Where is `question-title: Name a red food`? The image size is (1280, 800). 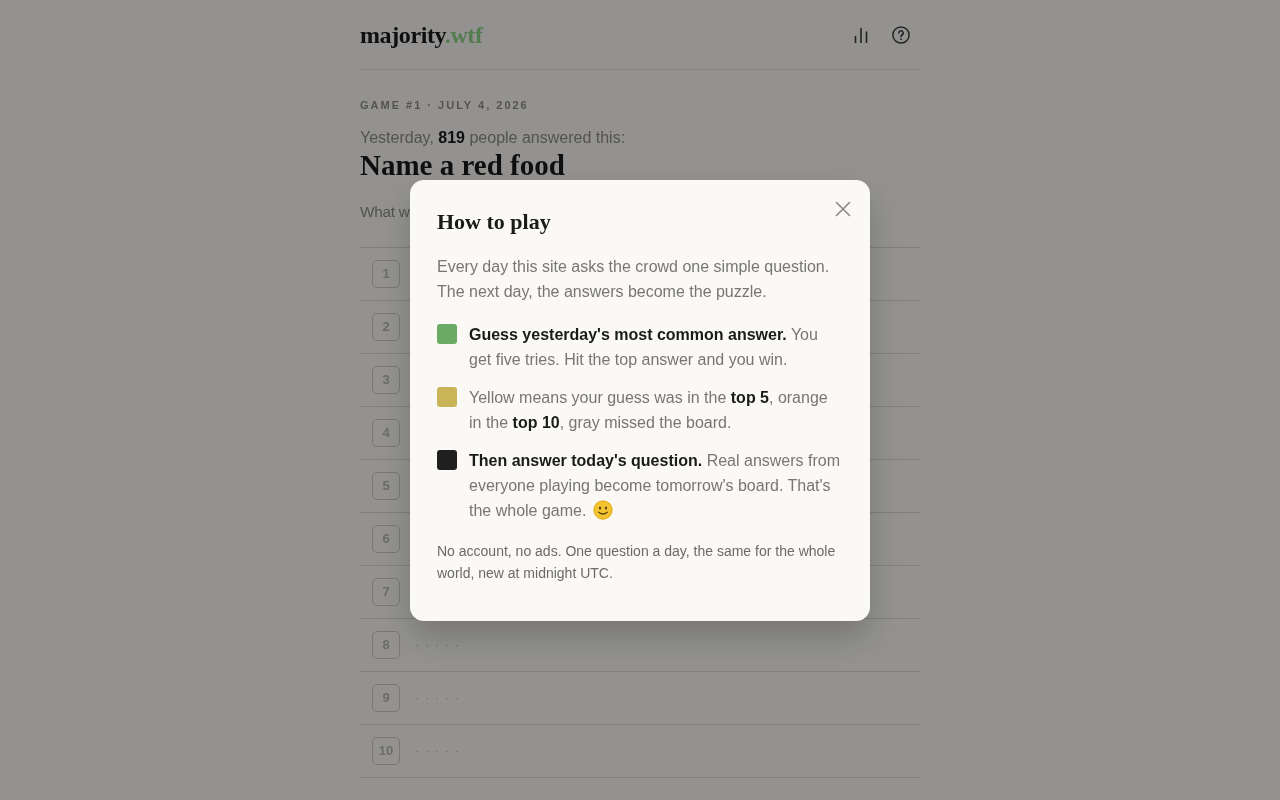
question-title: Name a red food is located at coordinates (462, 165).